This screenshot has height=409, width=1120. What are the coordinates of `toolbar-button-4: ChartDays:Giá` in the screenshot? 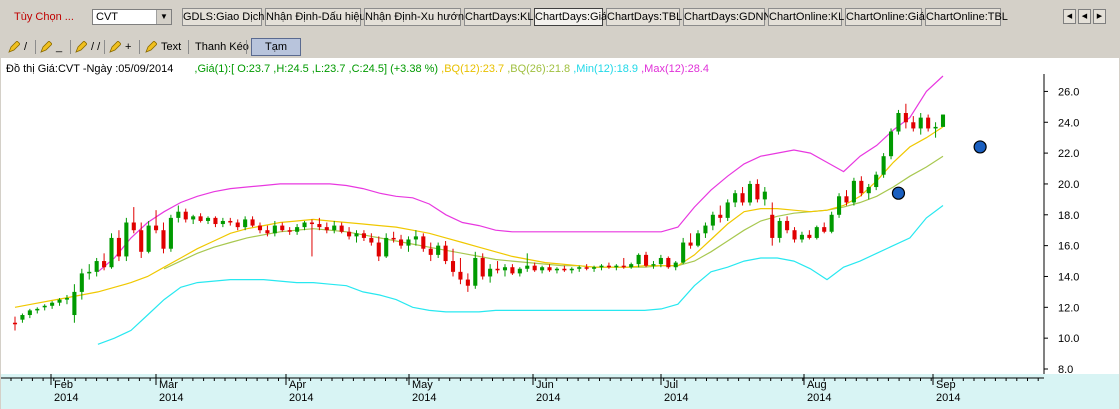 It's located at (570, 17).